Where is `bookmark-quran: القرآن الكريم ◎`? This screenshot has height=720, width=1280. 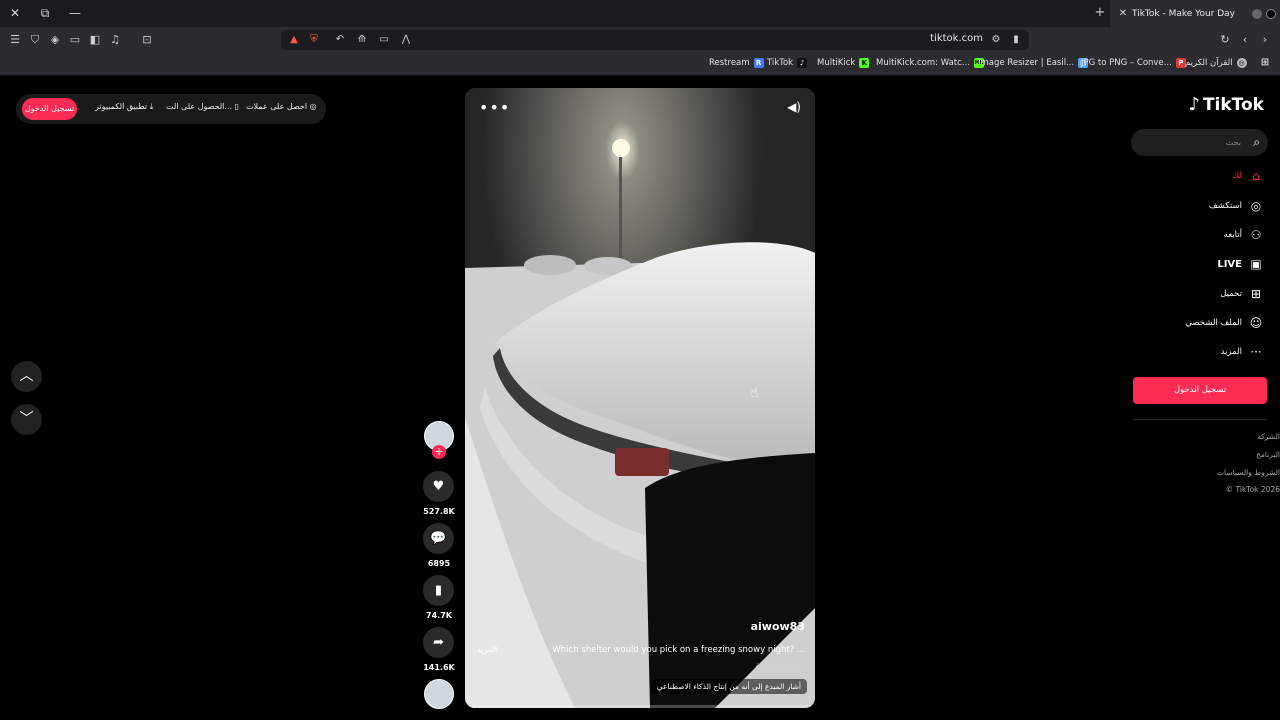 bookmark-quran: القرآن الكريم ◎ is located at coordinates (1216, 63).